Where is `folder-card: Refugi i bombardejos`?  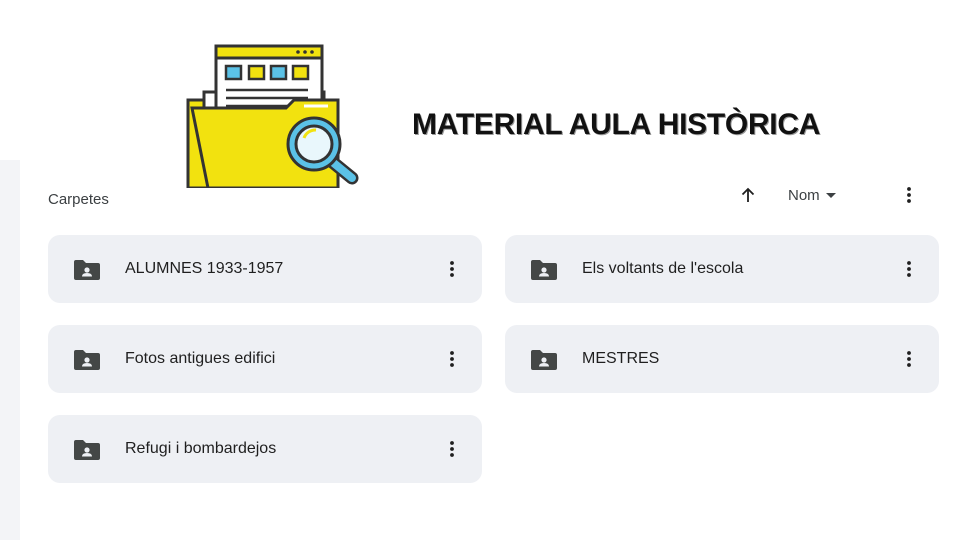
folder-card: Refugi i bombardejos is located at coordinates (265, 449).